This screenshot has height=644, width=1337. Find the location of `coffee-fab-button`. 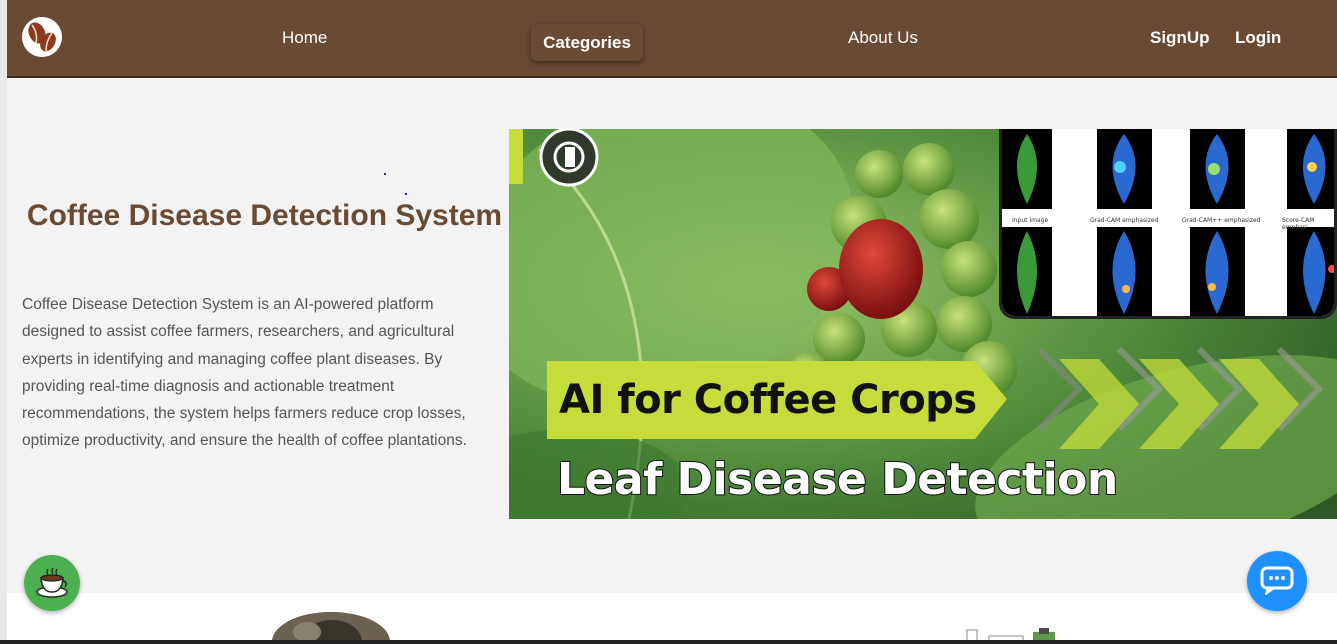

coffee-fab-button is located at coordinates (52, 583).